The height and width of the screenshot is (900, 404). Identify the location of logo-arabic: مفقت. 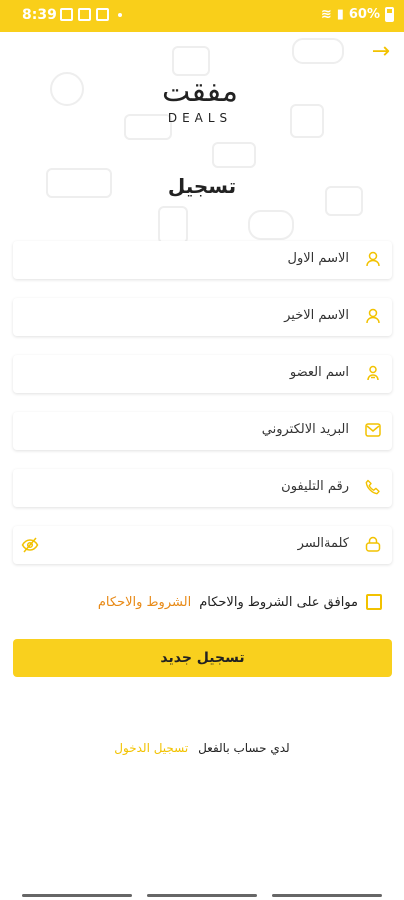
(200, 91).